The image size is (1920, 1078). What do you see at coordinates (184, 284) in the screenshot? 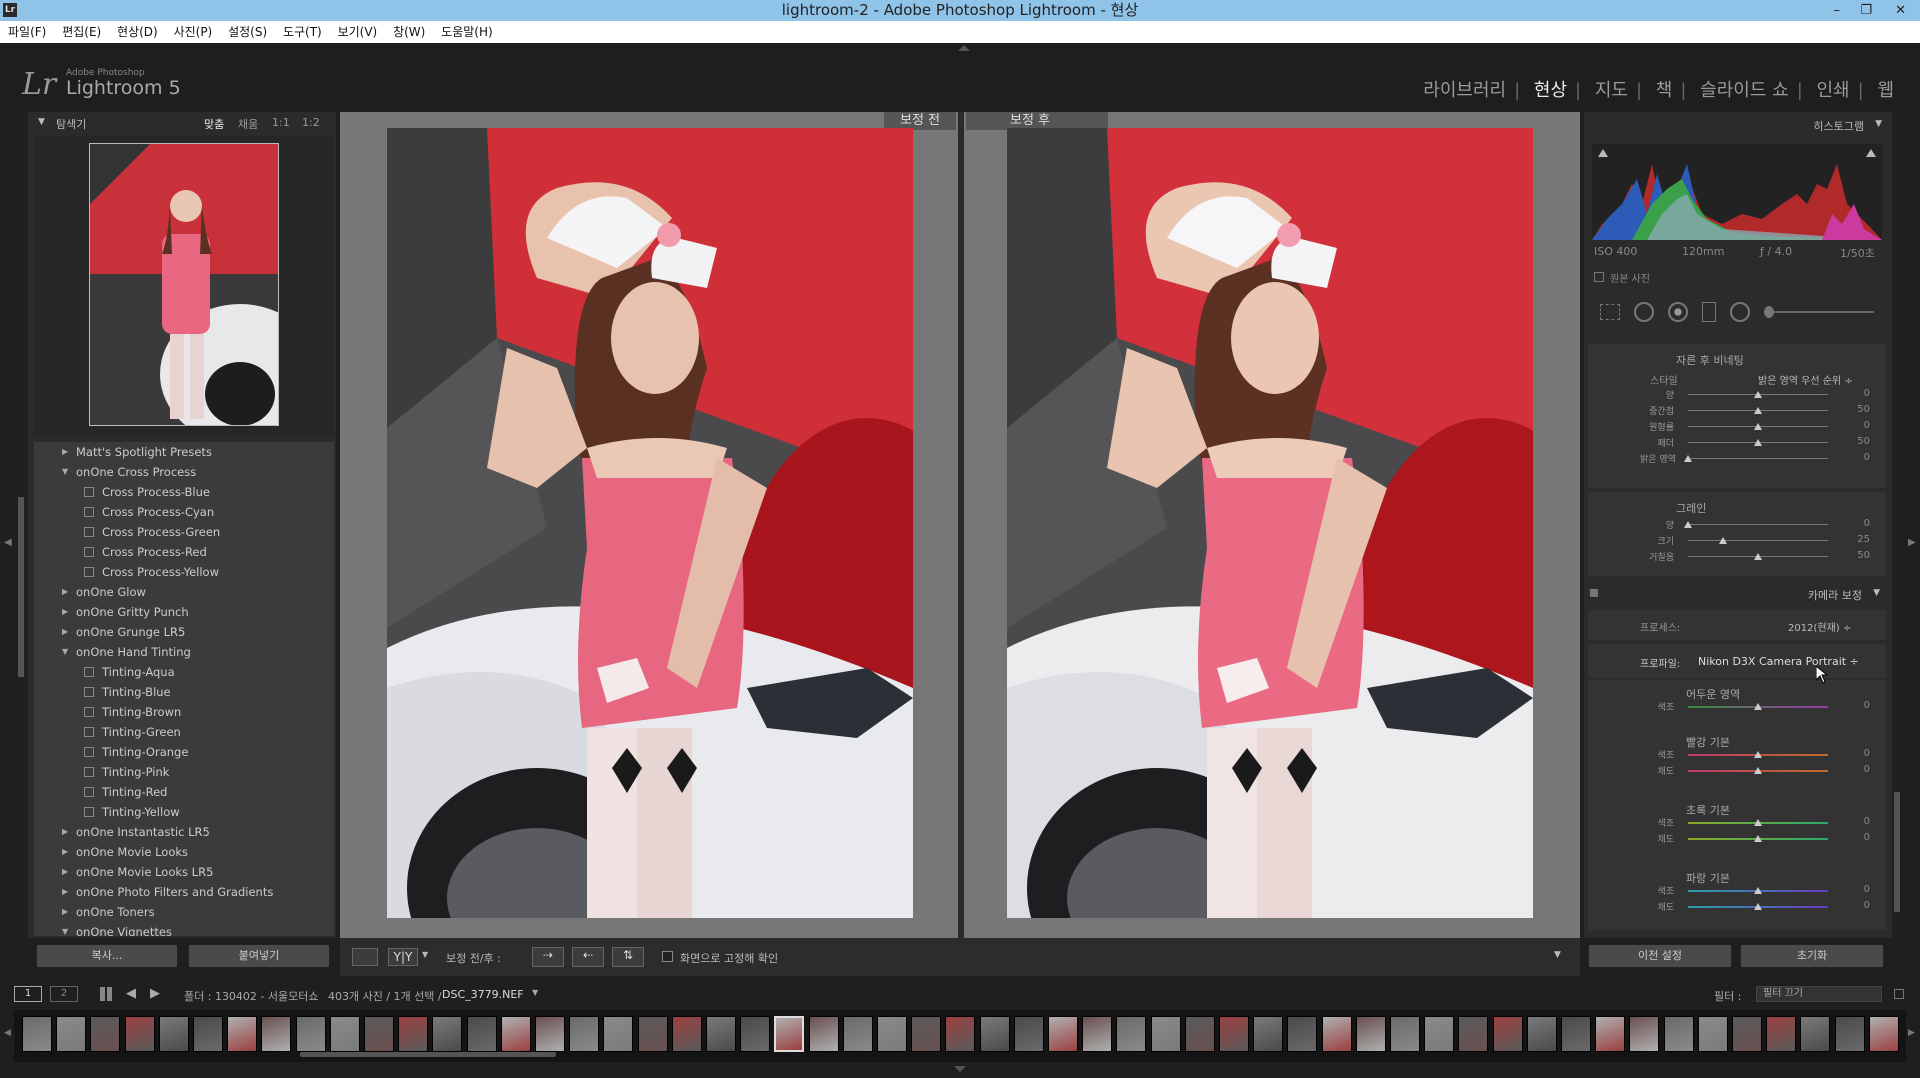
I see `navigator-thumbnail` at bounding box center [184, 284].